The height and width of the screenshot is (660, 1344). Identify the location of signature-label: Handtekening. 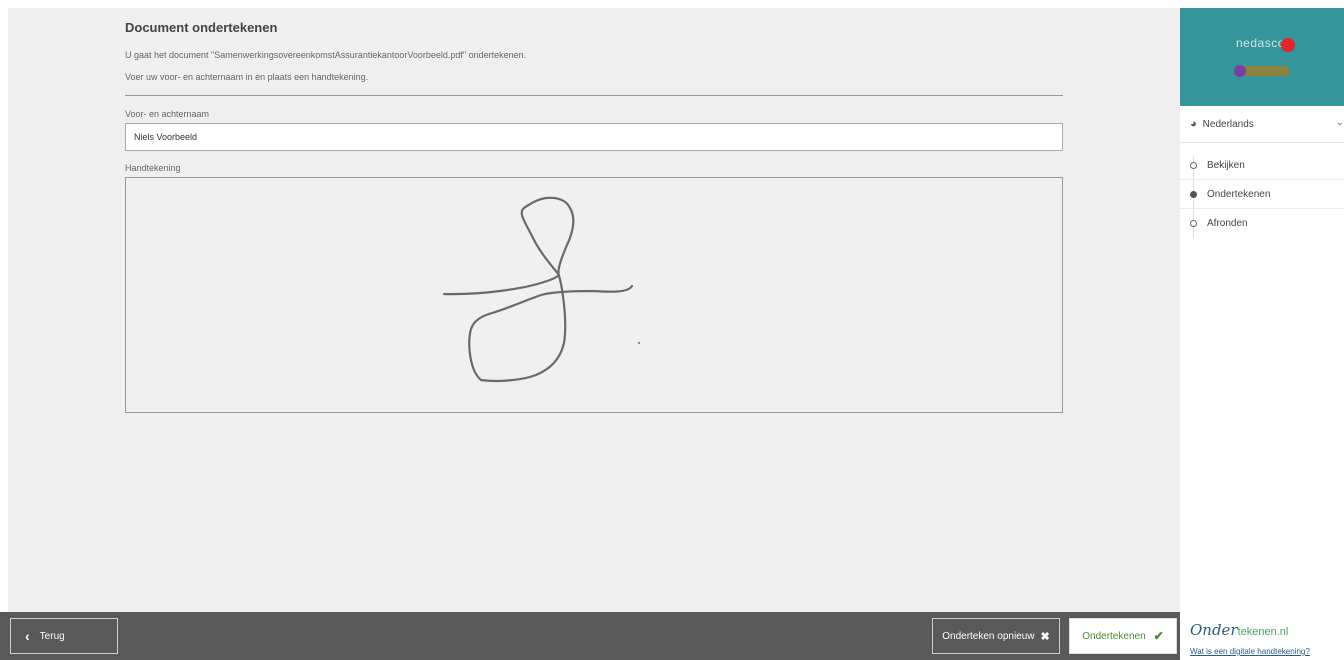
(153, 168).